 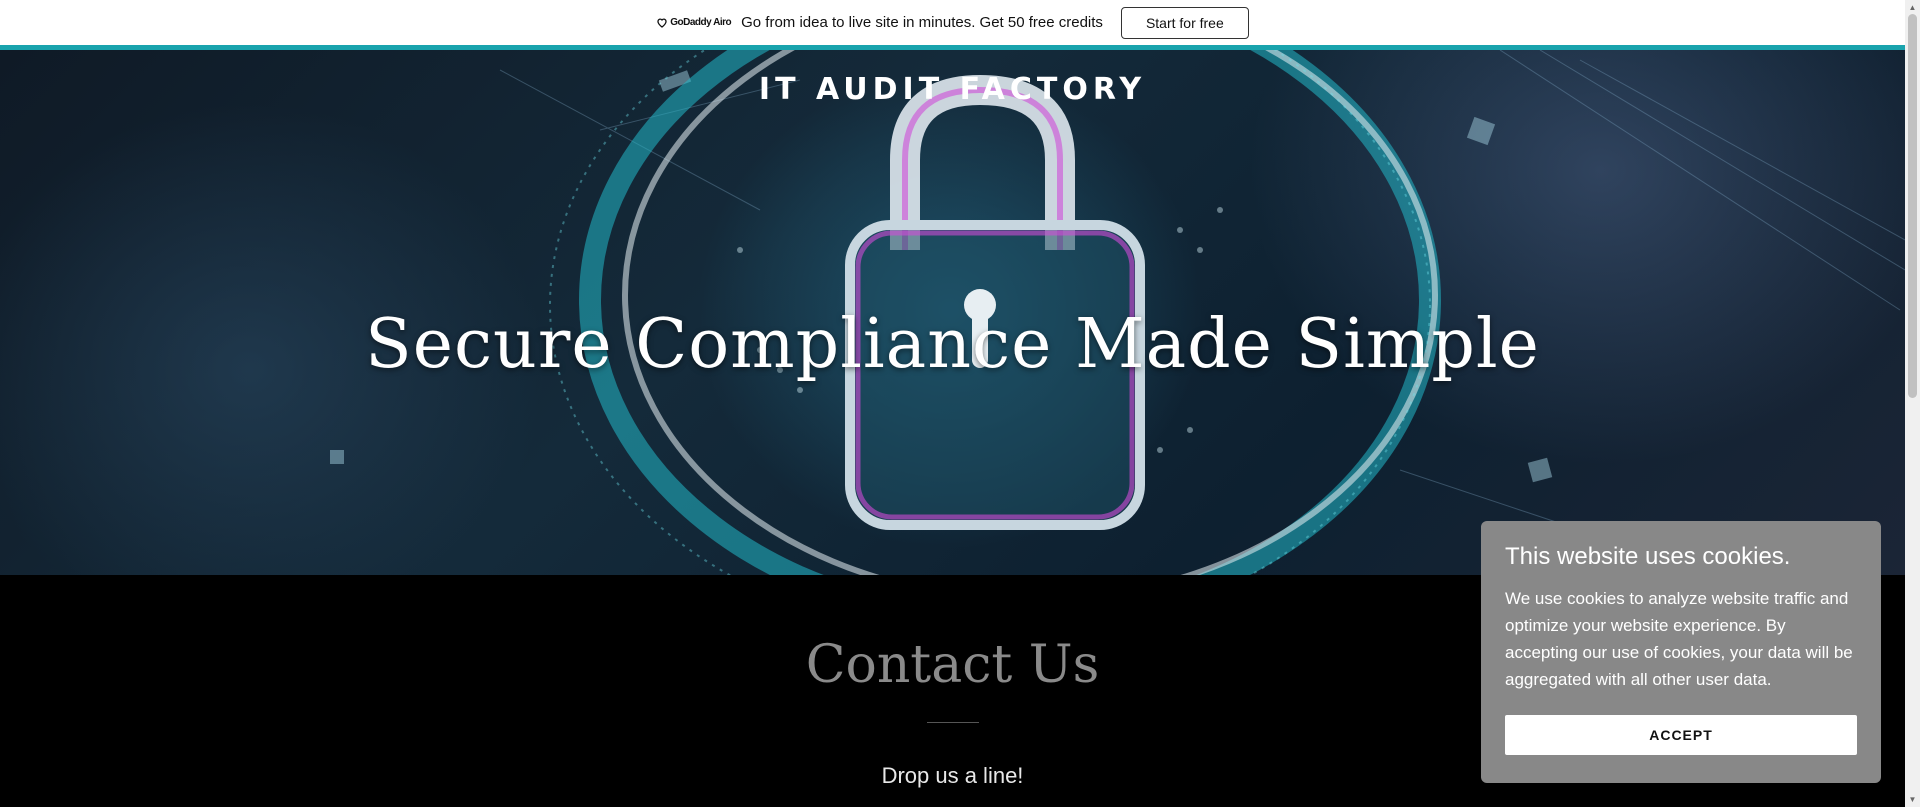 I want to click on godaddy-logo: GoDaddy Airo, so click(x=694, y=23).